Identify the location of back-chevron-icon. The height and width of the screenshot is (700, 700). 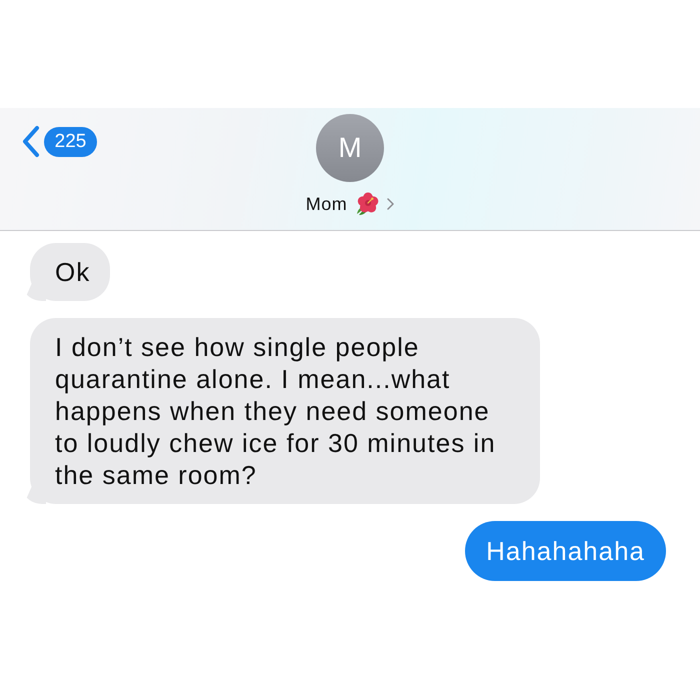
(31, 141).